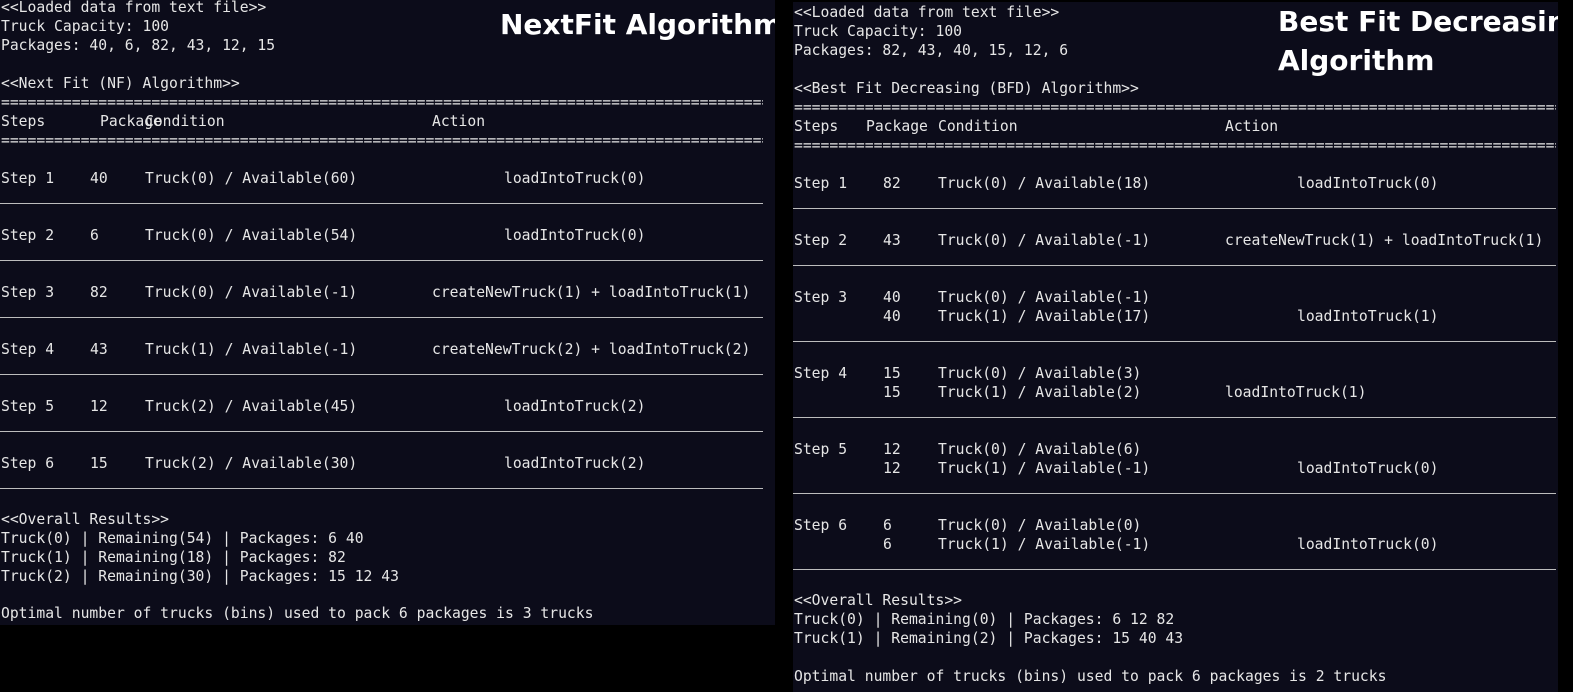  I want to click on condition-value: Truck(0) / Available(54), so click(251, 235).